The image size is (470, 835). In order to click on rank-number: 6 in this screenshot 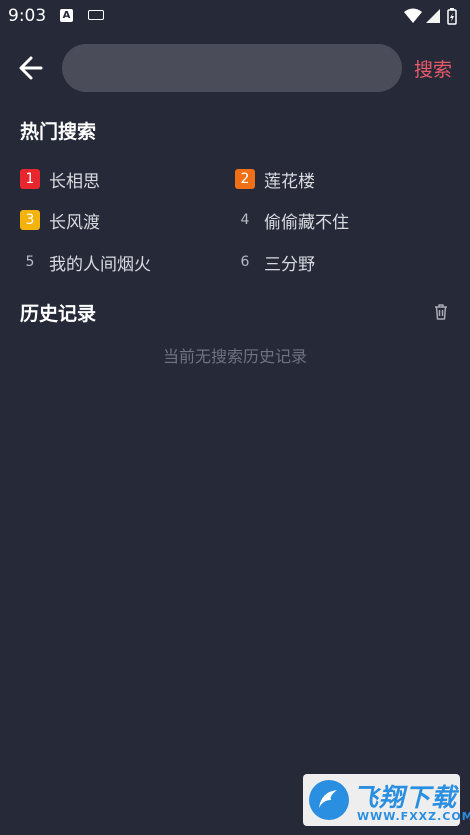, I will do `click(245, 262)`.